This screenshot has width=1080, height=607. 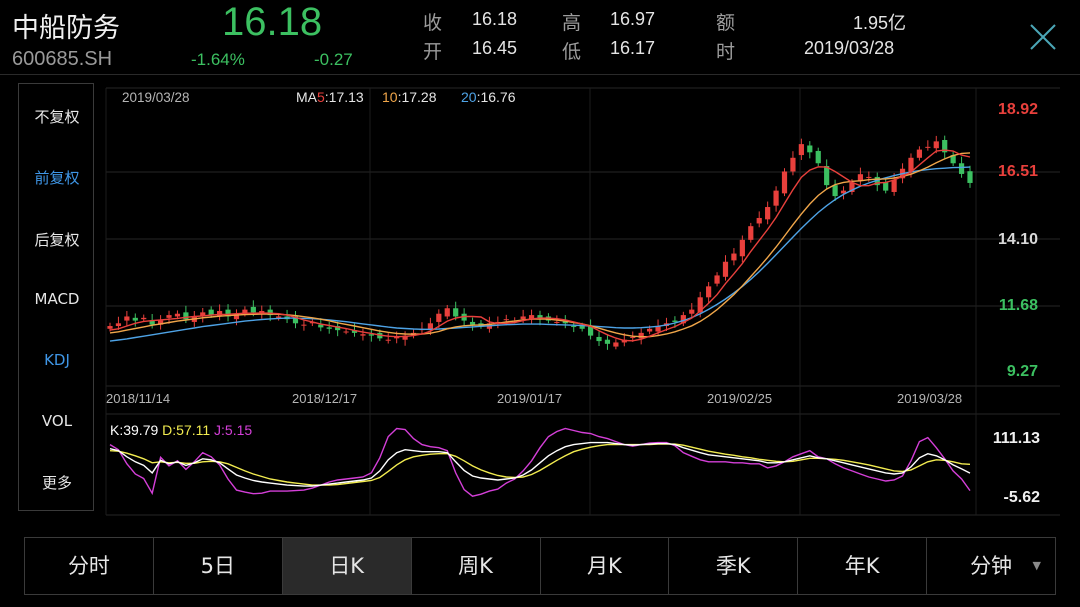 What do you see at coordinates (188, 430) in the screenshot?
I see `d-legend: D:57.11` at bounding box center [188, 430].